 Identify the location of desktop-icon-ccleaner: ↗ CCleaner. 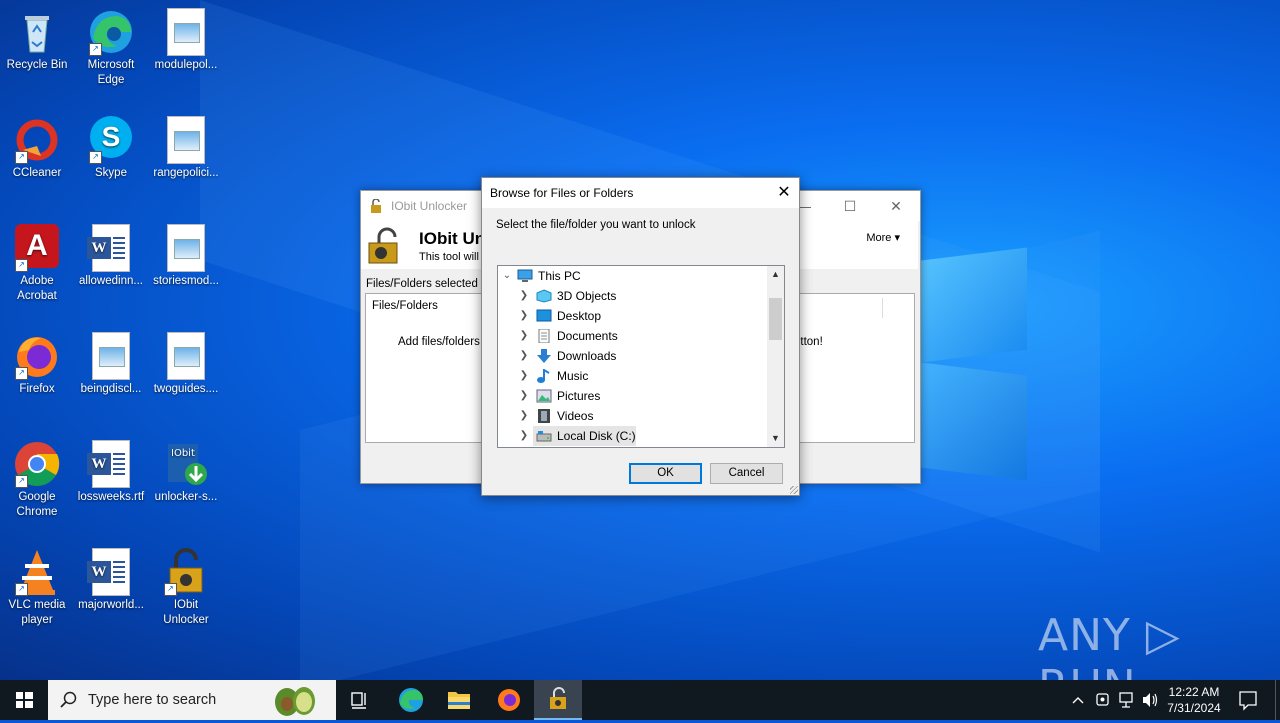
(37, 148).